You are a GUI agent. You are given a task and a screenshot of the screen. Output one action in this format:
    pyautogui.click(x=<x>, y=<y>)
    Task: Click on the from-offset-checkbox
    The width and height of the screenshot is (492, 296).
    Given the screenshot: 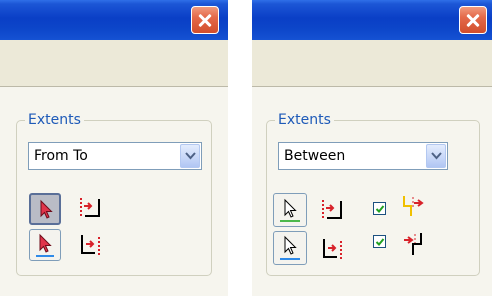 What is the action you would take?
    pyautogui.click(x=379, y=208)
    